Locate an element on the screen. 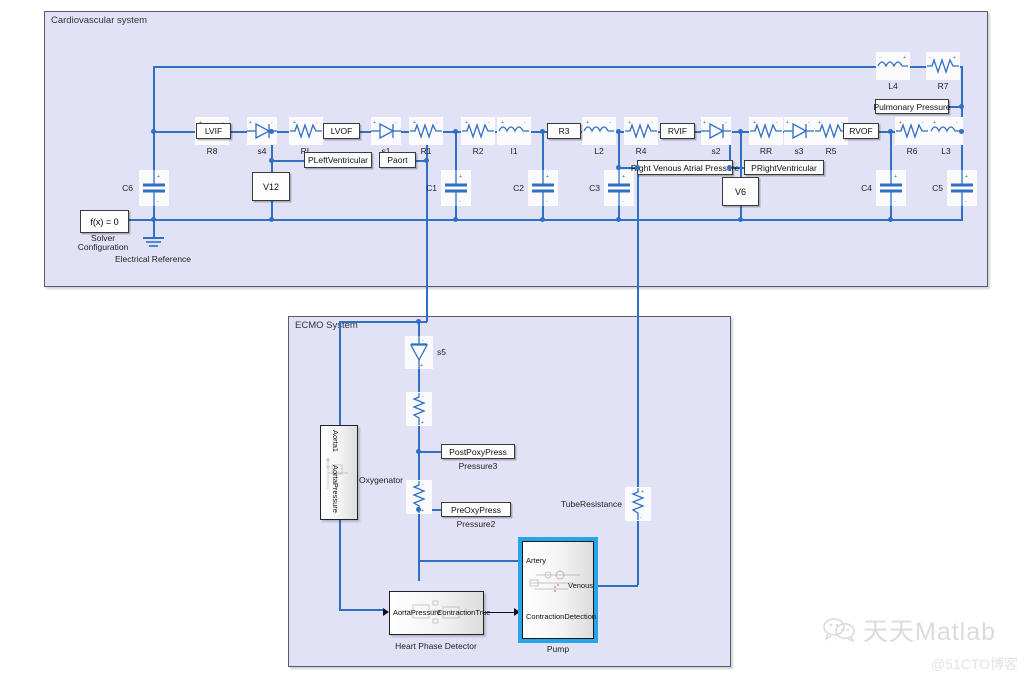 Image resolution: width=1029 pixels, height=677 pixels. node-paort is located at coordinates (426, 160).